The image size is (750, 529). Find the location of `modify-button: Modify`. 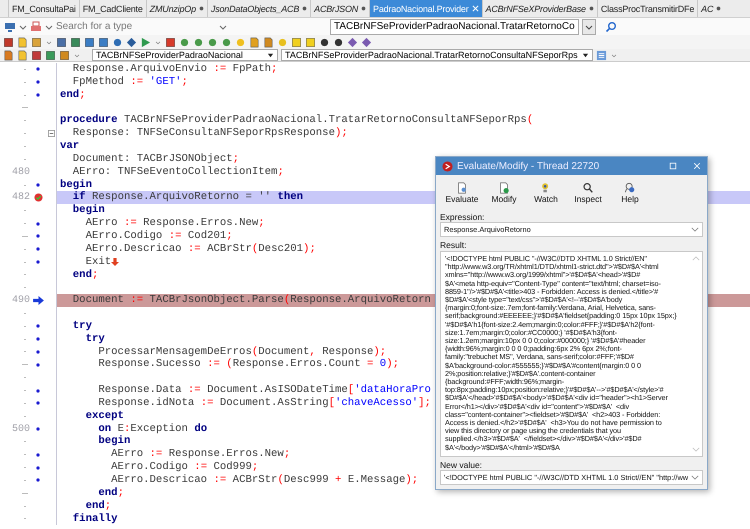

modify-button: Modify is located at coordinates (504, 193).